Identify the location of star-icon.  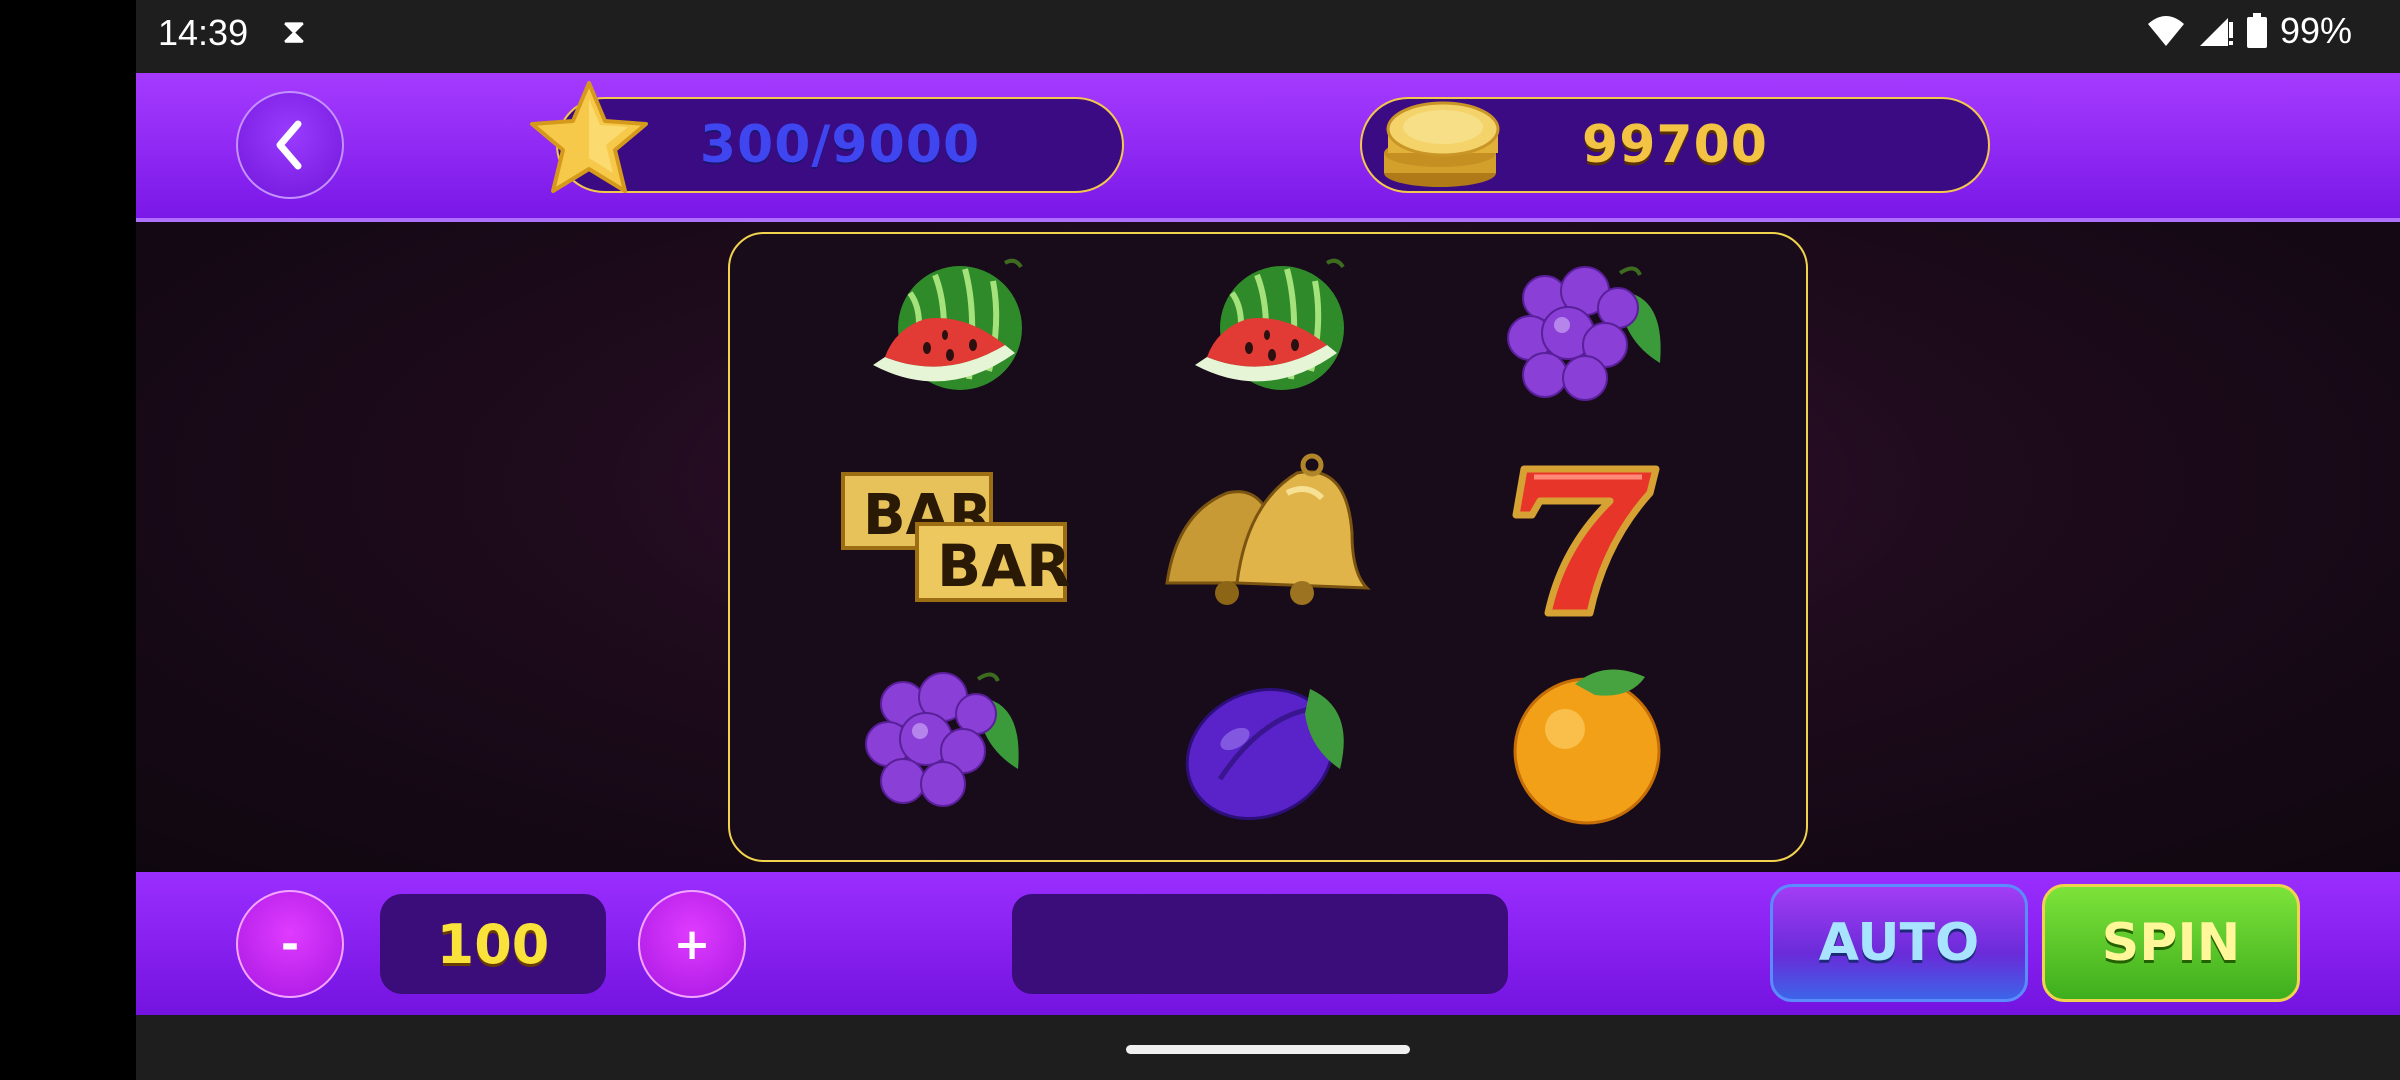
(589, 137).